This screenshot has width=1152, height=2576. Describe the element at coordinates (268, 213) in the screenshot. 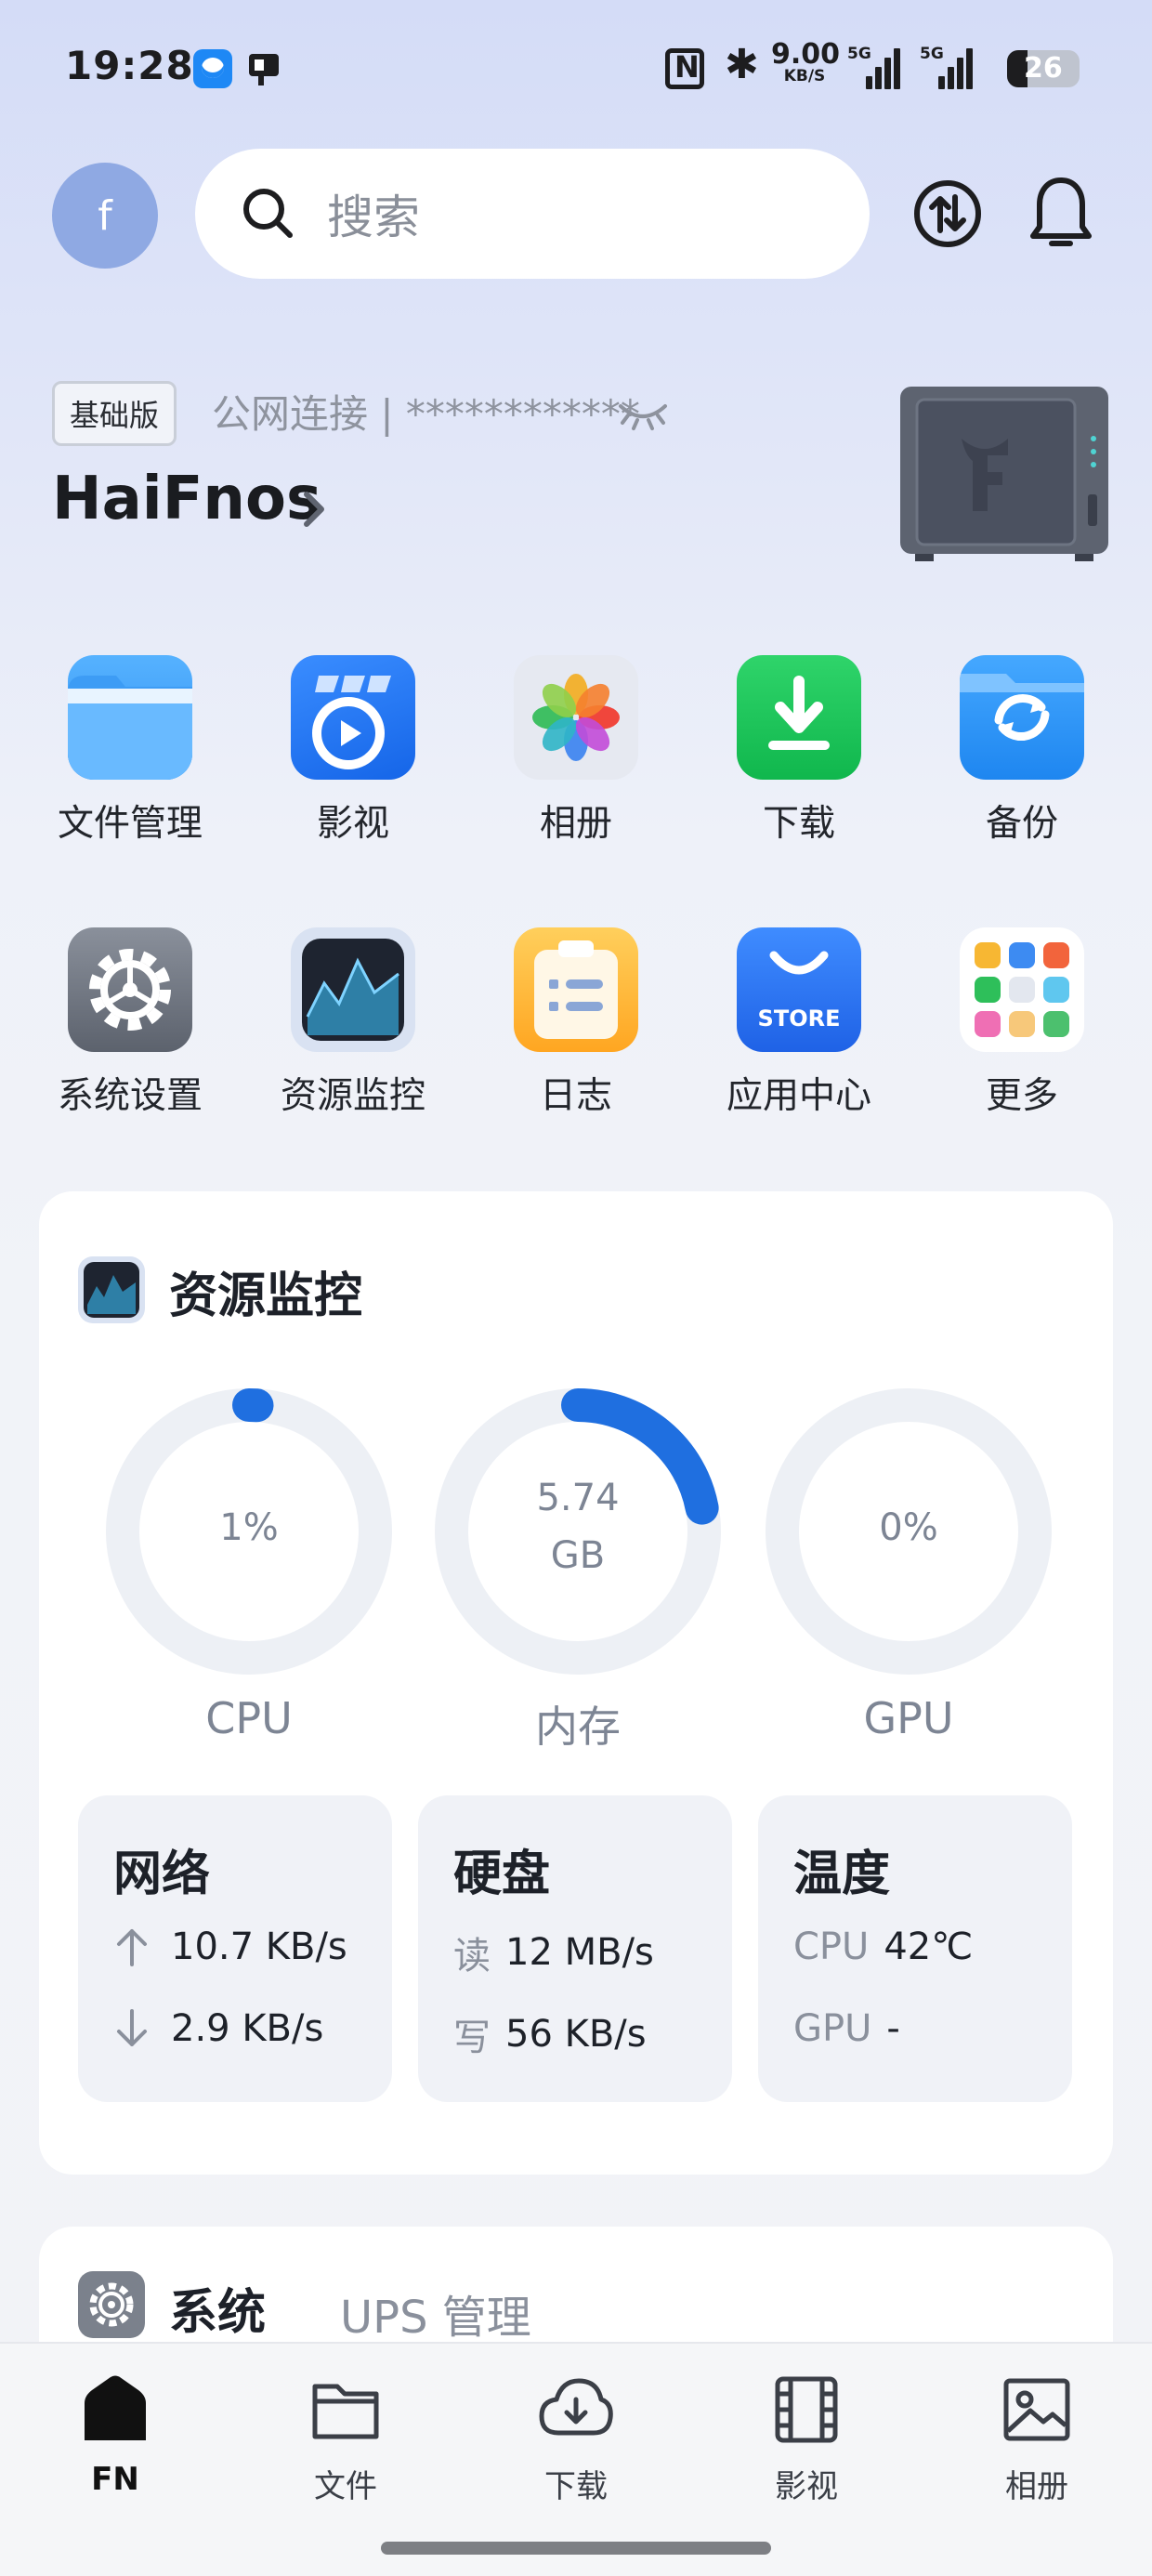

I see `search-icon` at that location.